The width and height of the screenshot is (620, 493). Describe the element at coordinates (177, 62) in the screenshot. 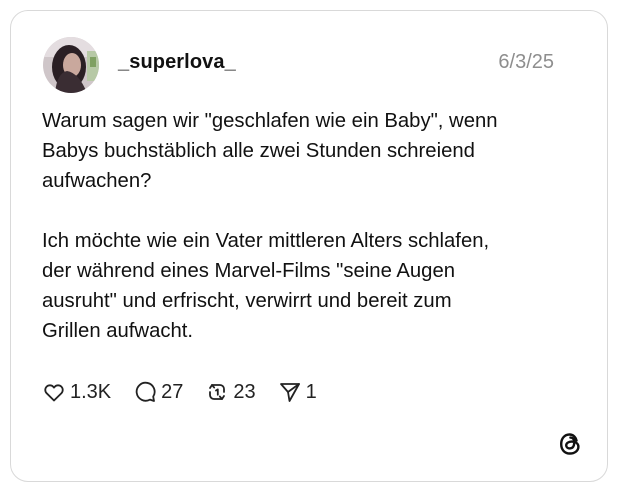

I see `username: _superlova_` at that location.